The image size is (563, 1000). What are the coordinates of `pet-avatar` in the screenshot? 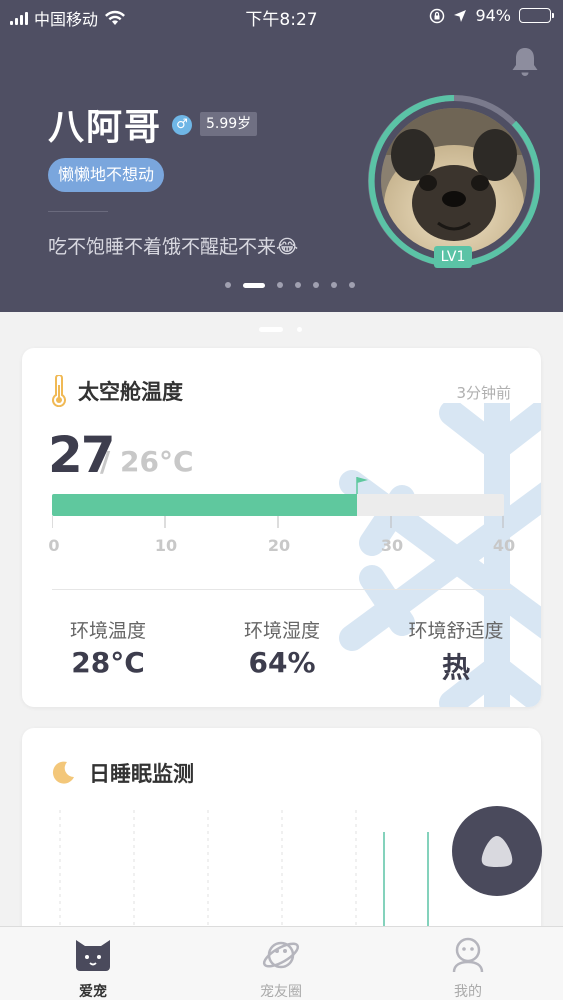 It's located at (454, 181).